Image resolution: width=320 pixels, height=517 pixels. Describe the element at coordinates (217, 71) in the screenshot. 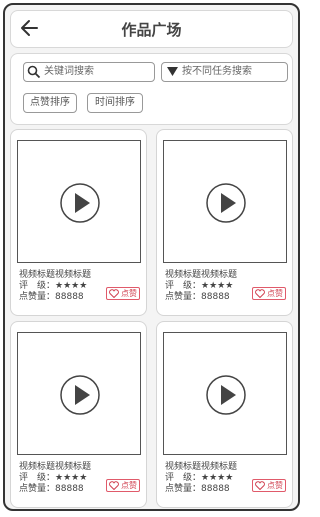

I see `task-filter-label: 按不同任务搜索` at that location.